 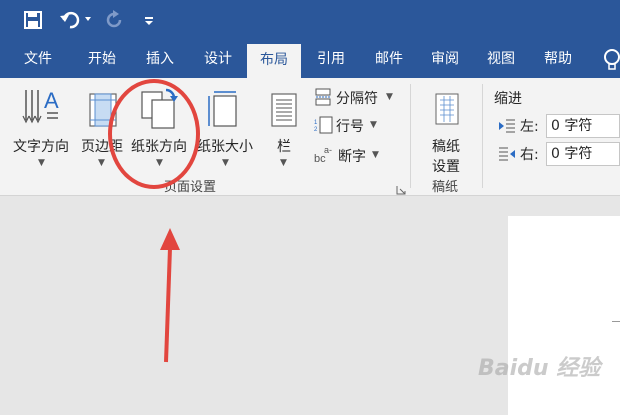 What do you see at coordinates (170, 239) in the screenshot?
I see `pointer-arrow-head` at bounding box center [170, 239].